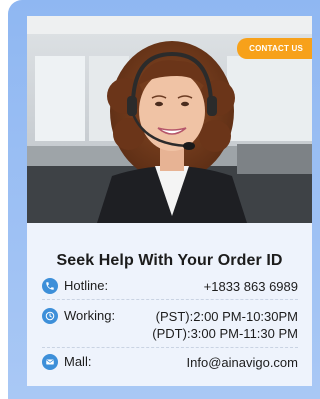 The image size is (320, 399). I want to click on hotline-row: Hotline: +1833 863 6989, so click(170, 286).